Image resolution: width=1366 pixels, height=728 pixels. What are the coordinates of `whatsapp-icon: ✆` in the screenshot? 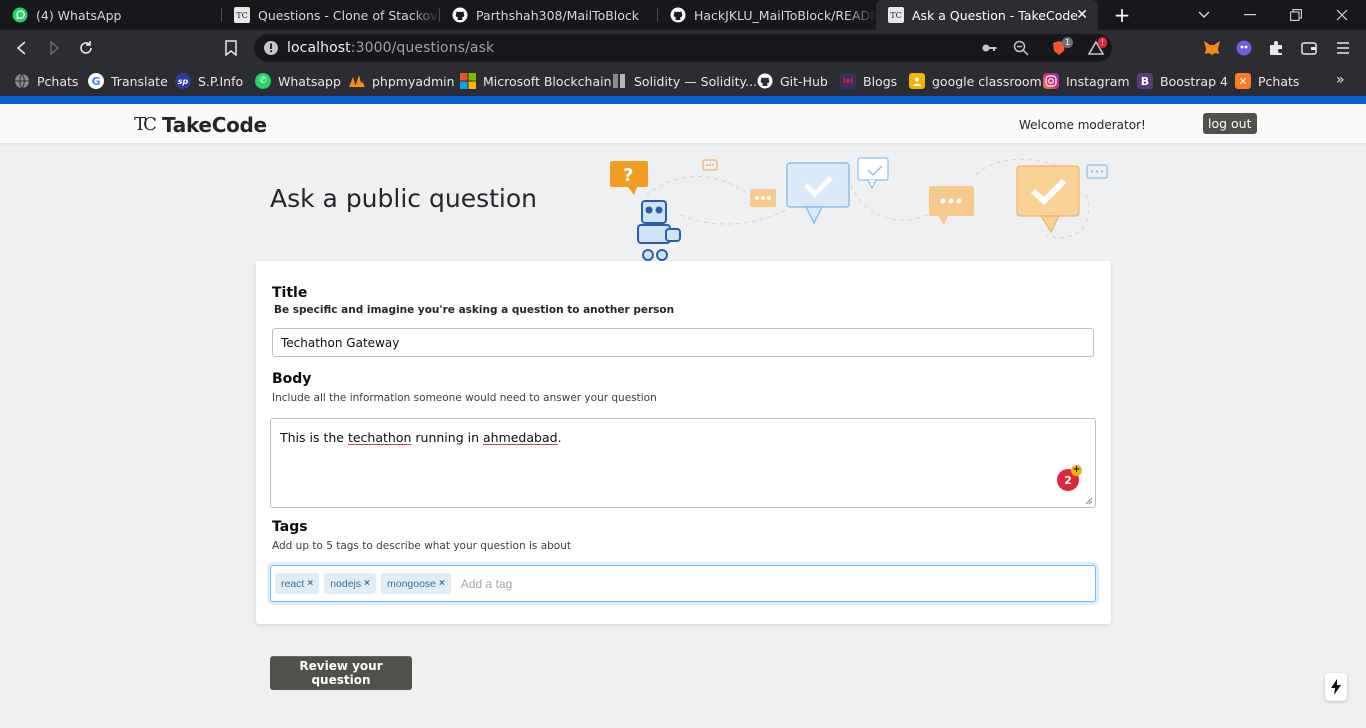 It's located at (263, 81).